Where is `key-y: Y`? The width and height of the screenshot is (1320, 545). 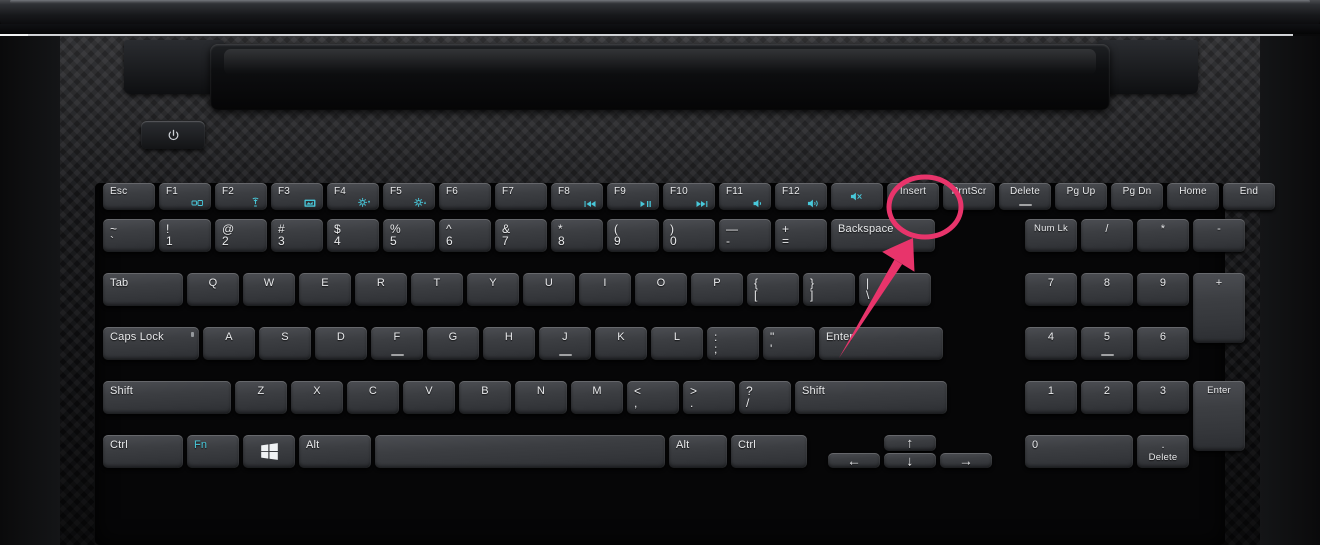
key-y: Y is located at coordinates (493, 289).